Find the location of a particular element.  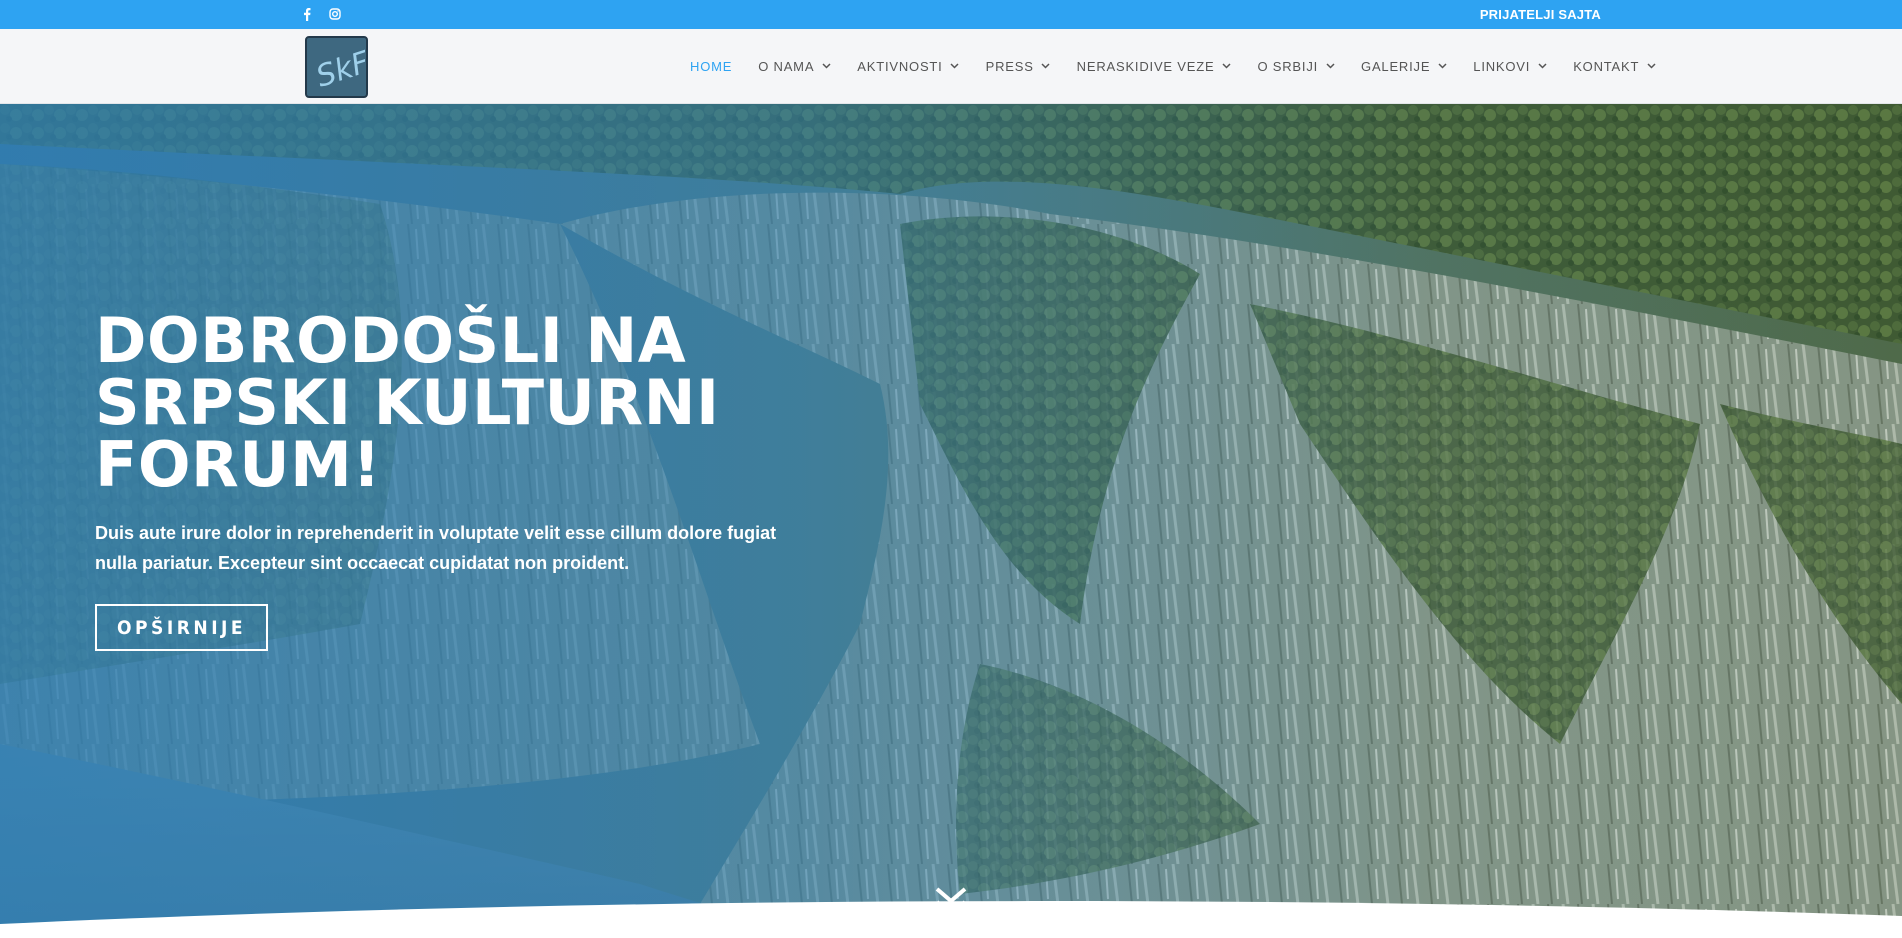

hero-title: DOBRODOŠLI NA SRPSKI KULTURNI FORUM! is located at coordinates (407, 402).